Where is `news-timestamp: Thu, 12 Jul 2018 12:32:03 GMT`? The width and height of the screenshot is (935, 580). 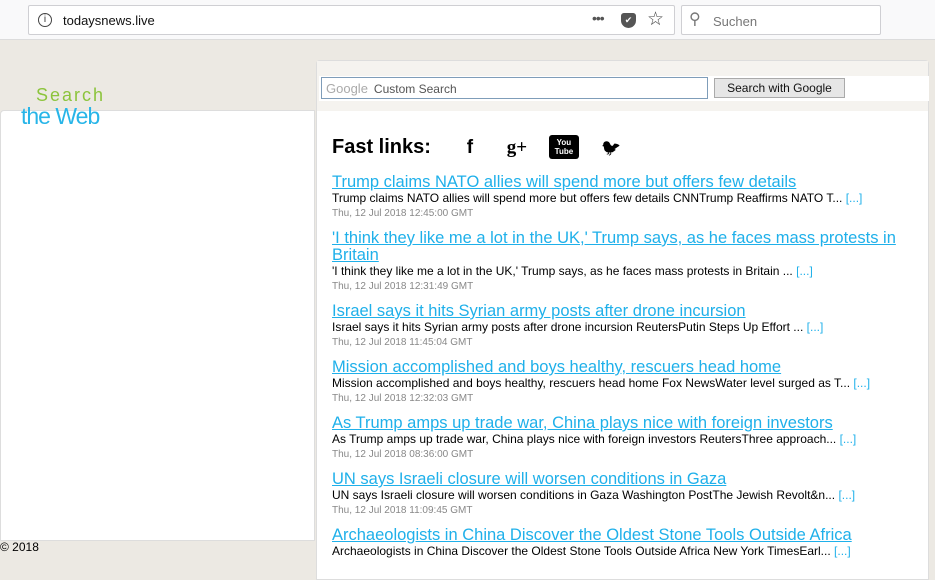 news-timestamp: Thu, 12 Jul 2018 12:32:03 GMT is located at coordinates (403, 398).